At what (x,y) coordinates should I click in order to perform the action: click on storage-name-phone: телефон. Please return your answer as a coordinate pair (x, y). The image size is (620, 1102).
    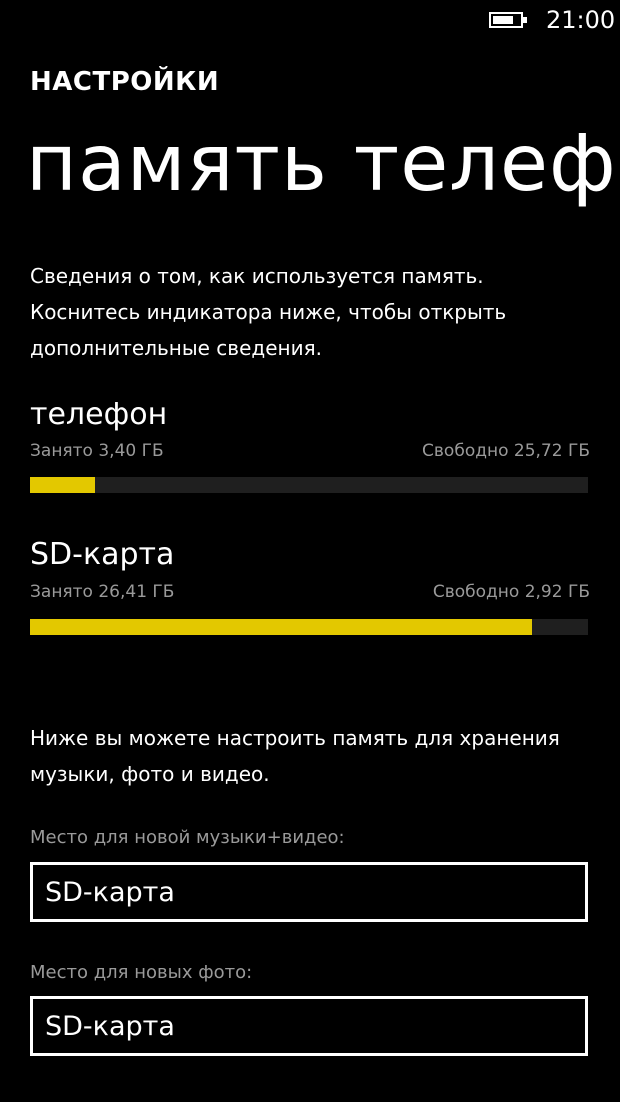
    Looking at the image, I should click on (99, 414).